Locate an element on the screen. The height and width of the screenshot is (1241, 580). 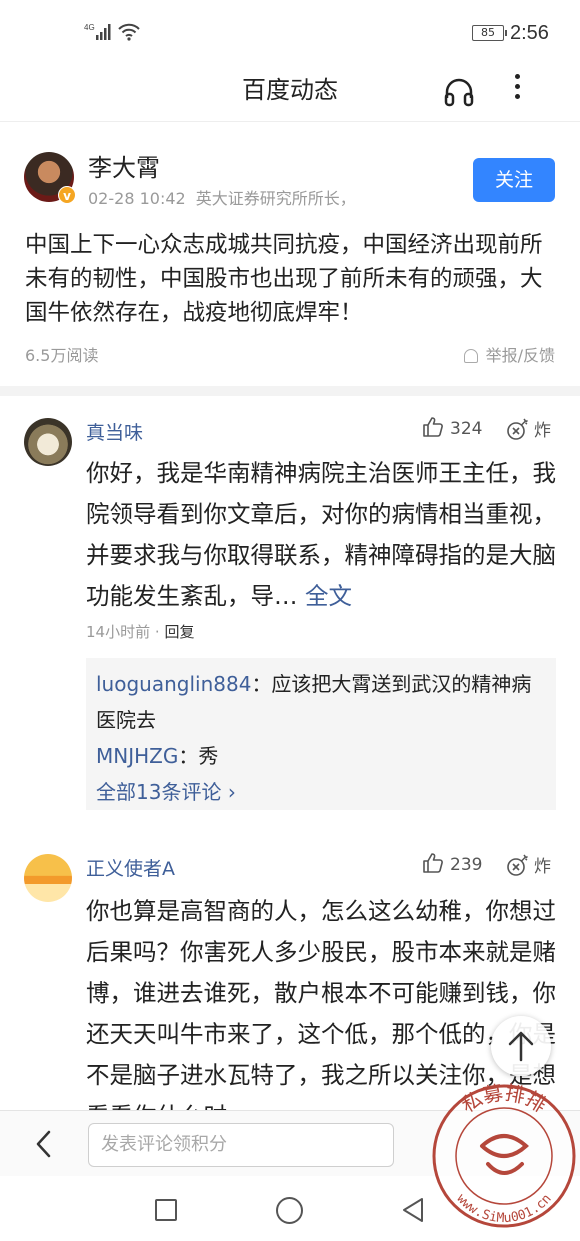
battery-icon: 85 is located at coordinates (489, 33).